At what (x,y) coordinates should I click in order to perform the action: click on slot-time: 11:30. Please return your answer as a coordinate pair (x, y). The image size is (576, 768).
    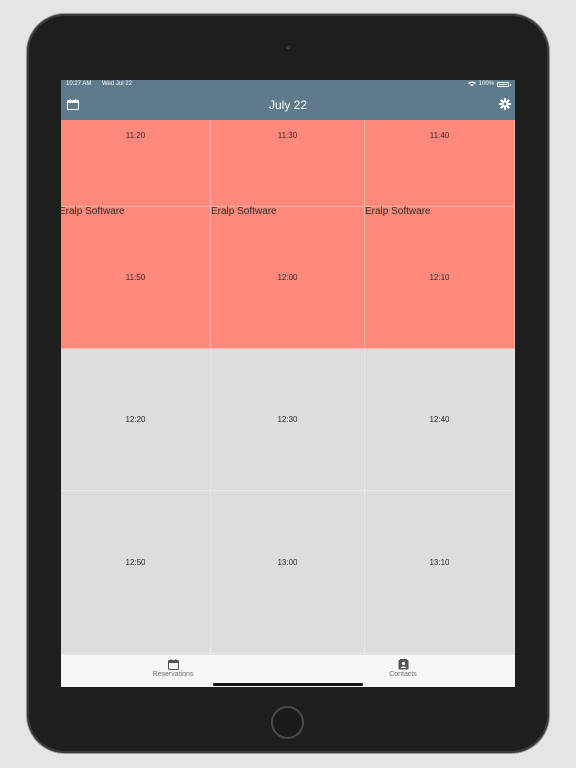
    Looking at the image, I should click on (287, 135).